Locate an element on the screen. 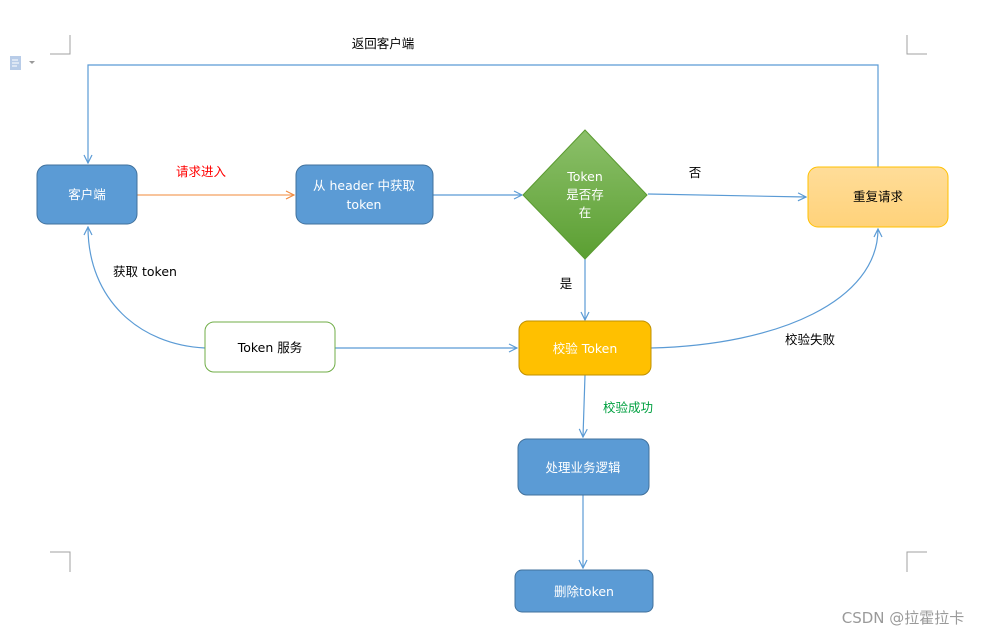 The width and height of the screenshot is (987, 635). node-retry: 重复请求 is located at coordinates (878, 197).